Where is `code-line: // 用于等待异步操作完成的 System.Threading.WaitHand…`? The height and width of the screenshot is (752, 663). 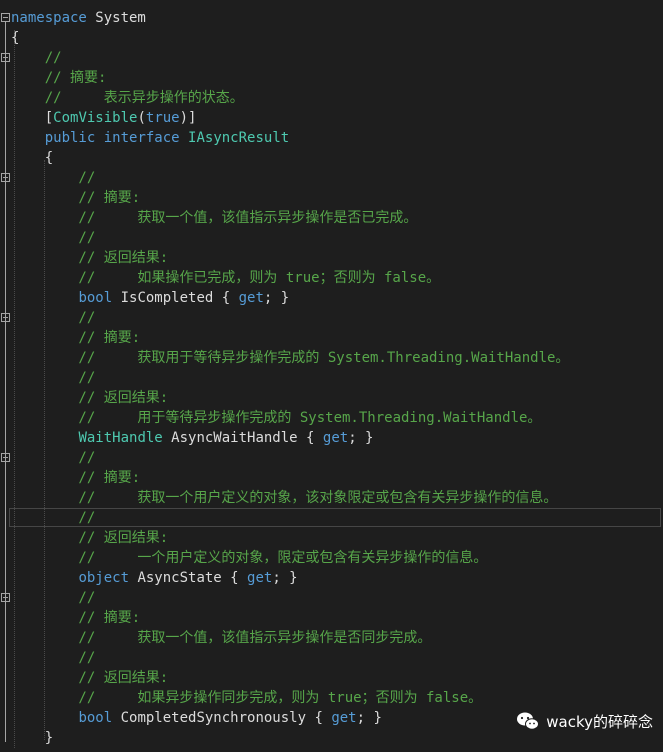 code-line: // 用于等待异步操作完成的 System.Threading.WaitHand… is located at coordinates (331, 418).